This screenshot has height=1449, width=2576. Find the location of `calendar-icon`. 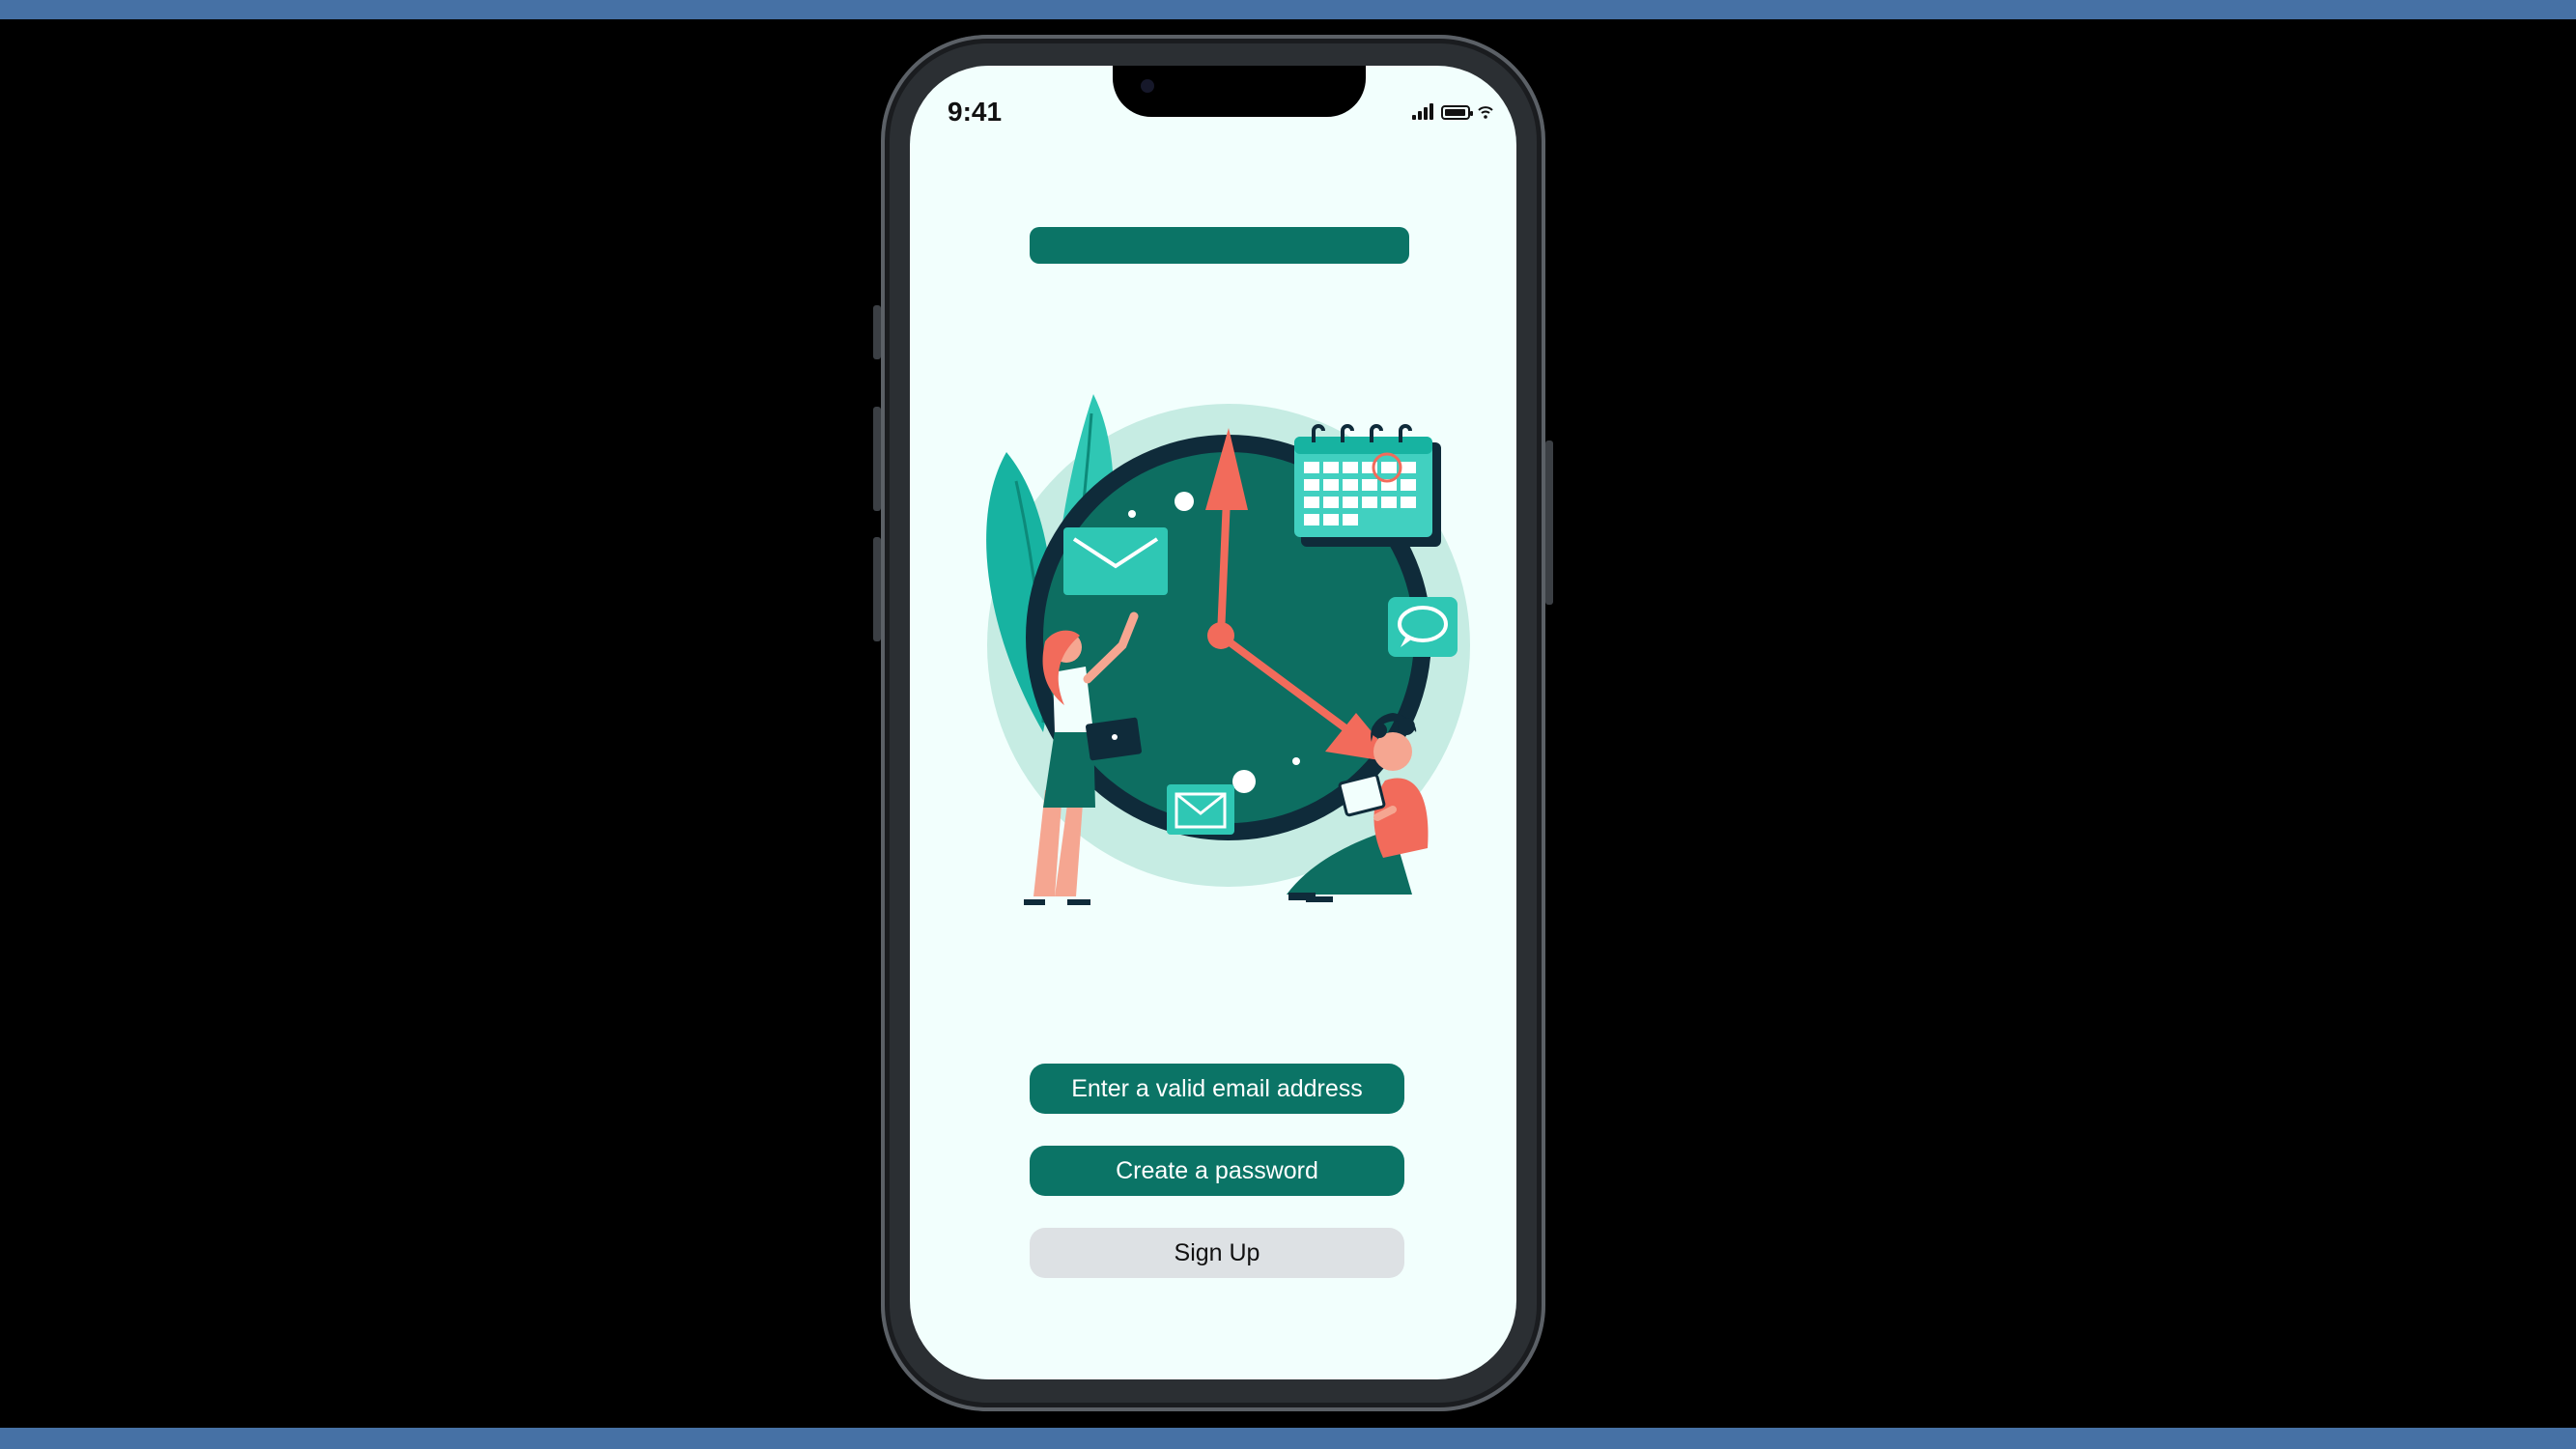

calendar-icon is located at coordinates (1367, 485).